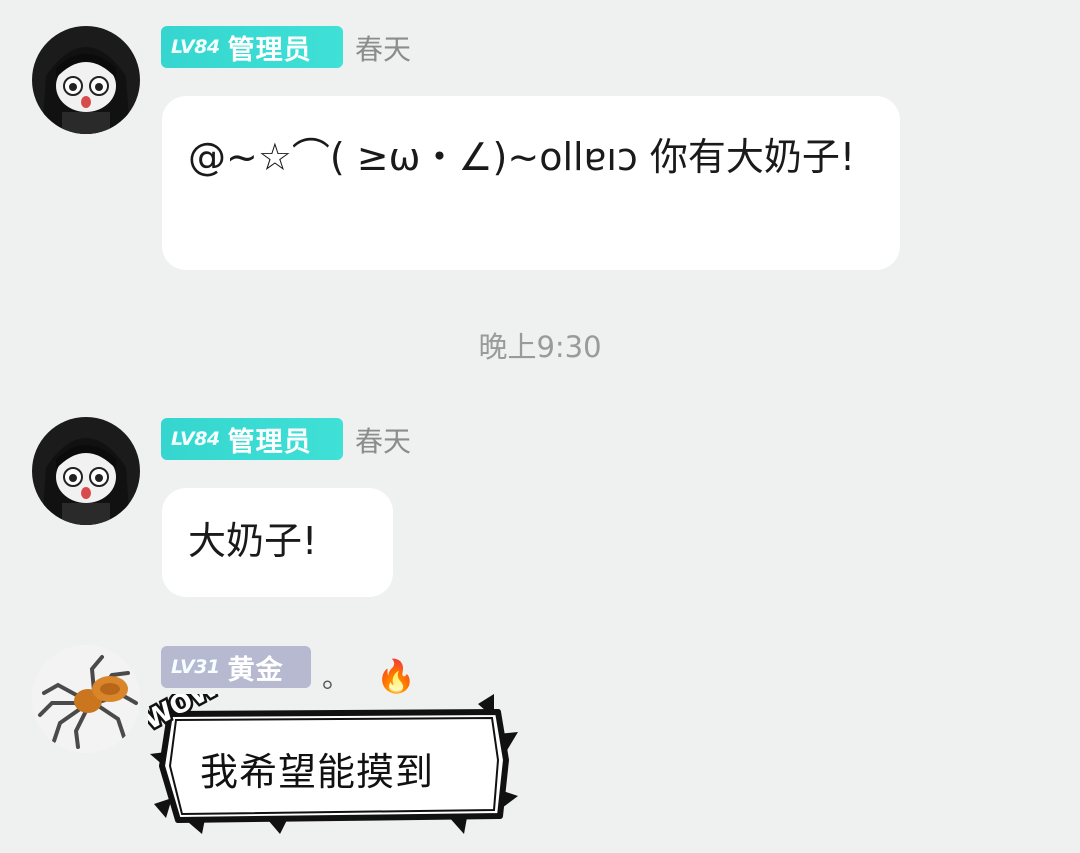  What do you see at coordinates (336, 677) in the screenshot?
I see `username-text: 。` at bounding box center [336, 677].